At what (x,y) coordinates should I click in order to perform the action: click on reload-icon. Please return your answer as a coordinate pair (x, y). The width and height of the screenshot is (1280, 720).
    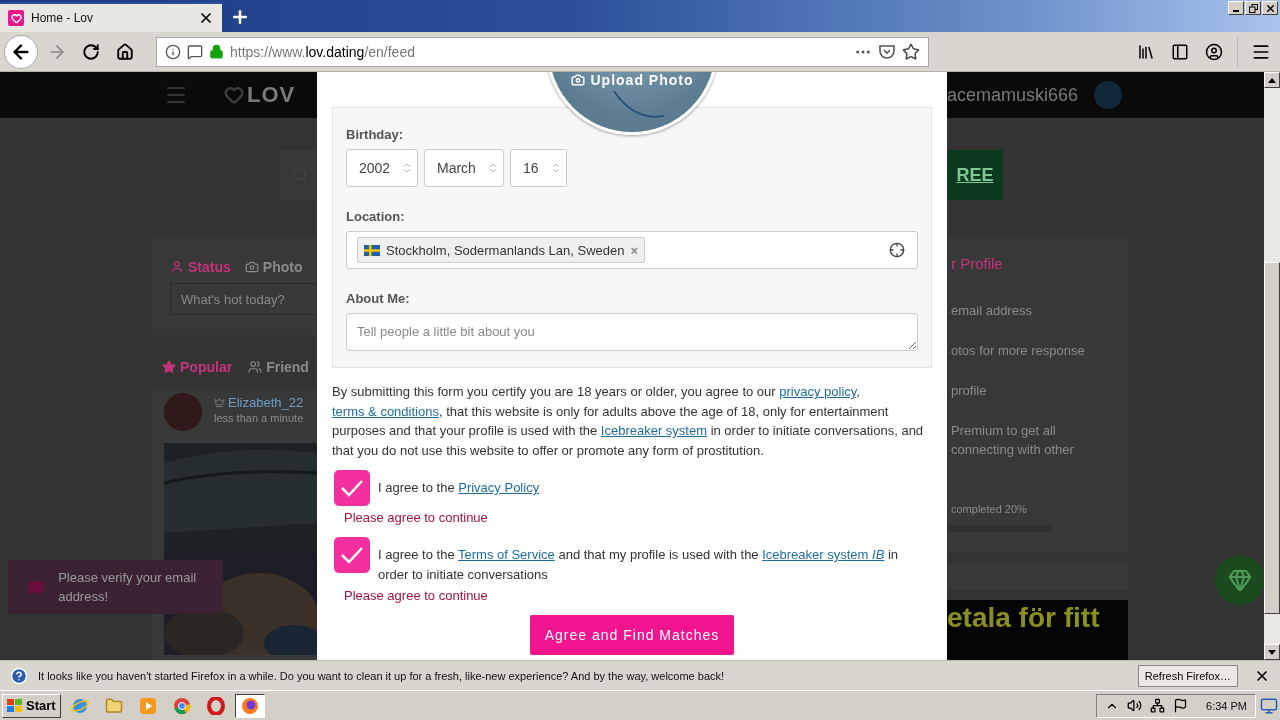
    Looking at the image, I should click on (91, 51).